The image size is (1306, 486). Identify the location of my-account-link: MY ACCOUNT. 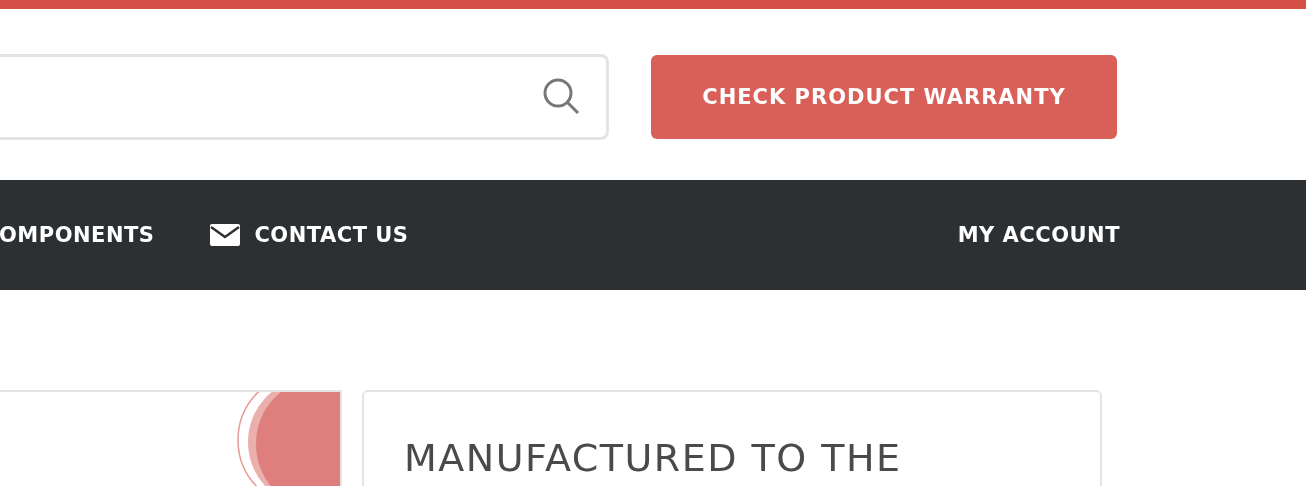
(1038, 235).